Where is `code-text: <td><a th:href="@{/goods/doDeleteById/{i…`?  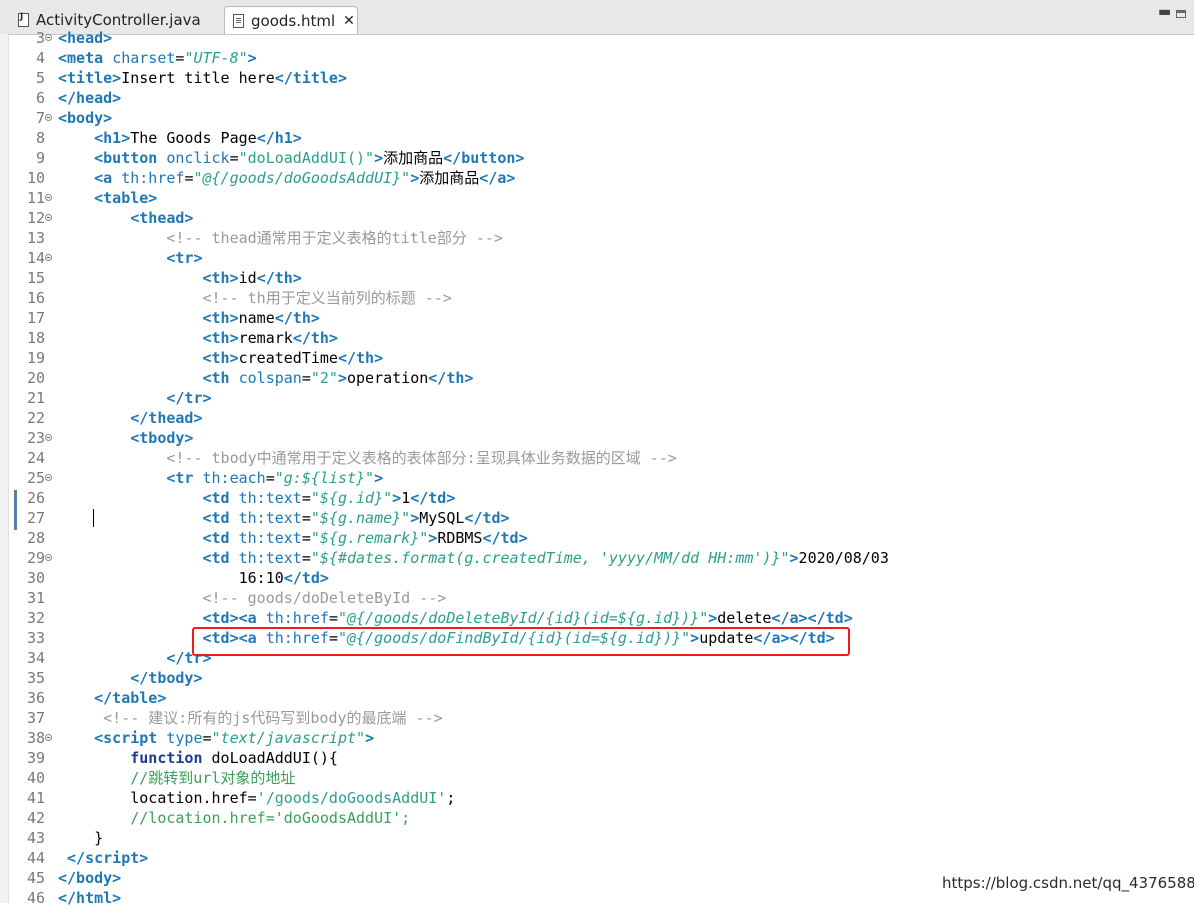
code-text: <td><a th:href="@{/goods/doDeleteById/{i… is located at coordinates (527, 618).